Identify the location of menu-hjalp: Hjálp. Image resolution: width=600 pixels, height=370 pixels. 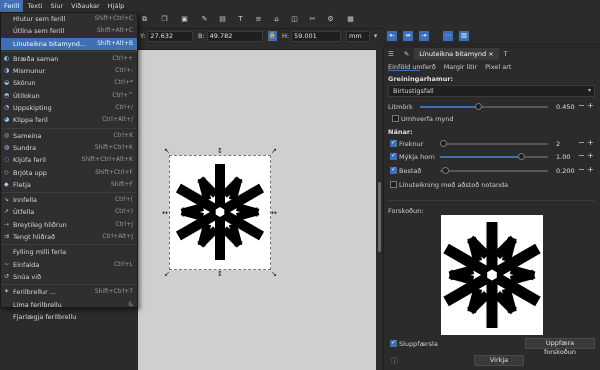
(116, 6).